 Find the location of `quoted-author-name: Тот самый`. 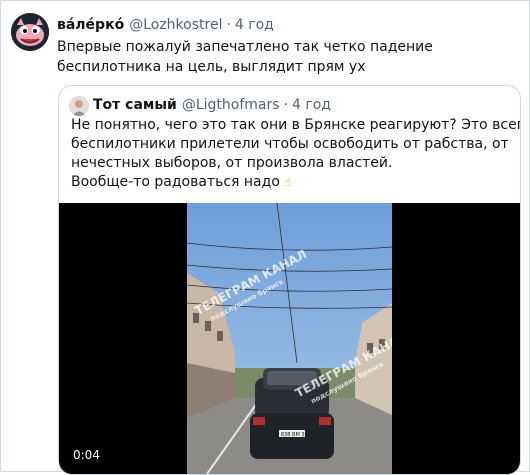

quoted-author-name: Тот самый is located at coordinates (135, 105).